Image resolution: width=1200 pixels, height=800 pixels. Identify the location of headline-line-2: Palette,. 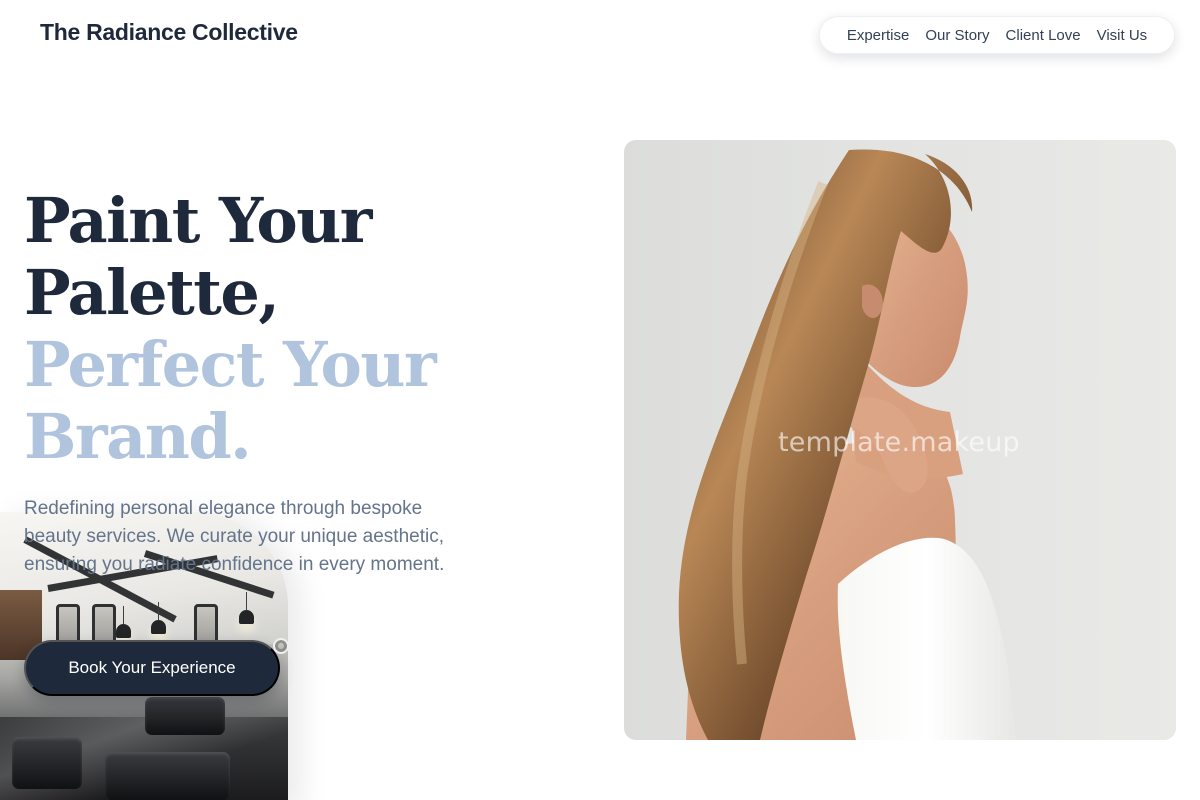
(152, 292).